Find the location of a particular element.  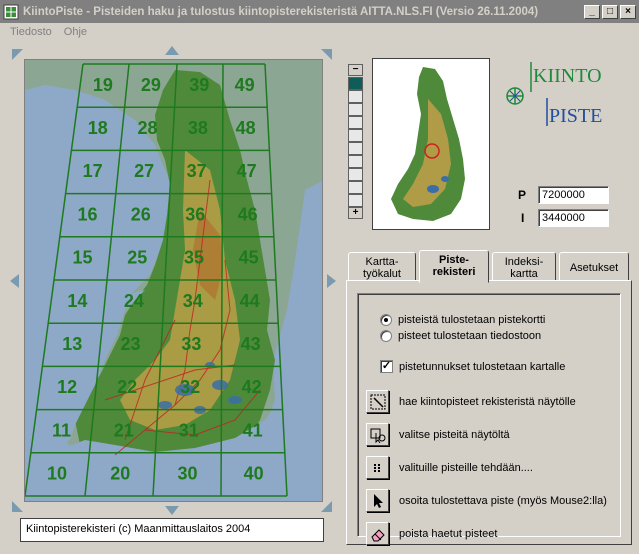

tab-pisterekisteri: Piste- rekisteri is located at coordinates (454, 266).